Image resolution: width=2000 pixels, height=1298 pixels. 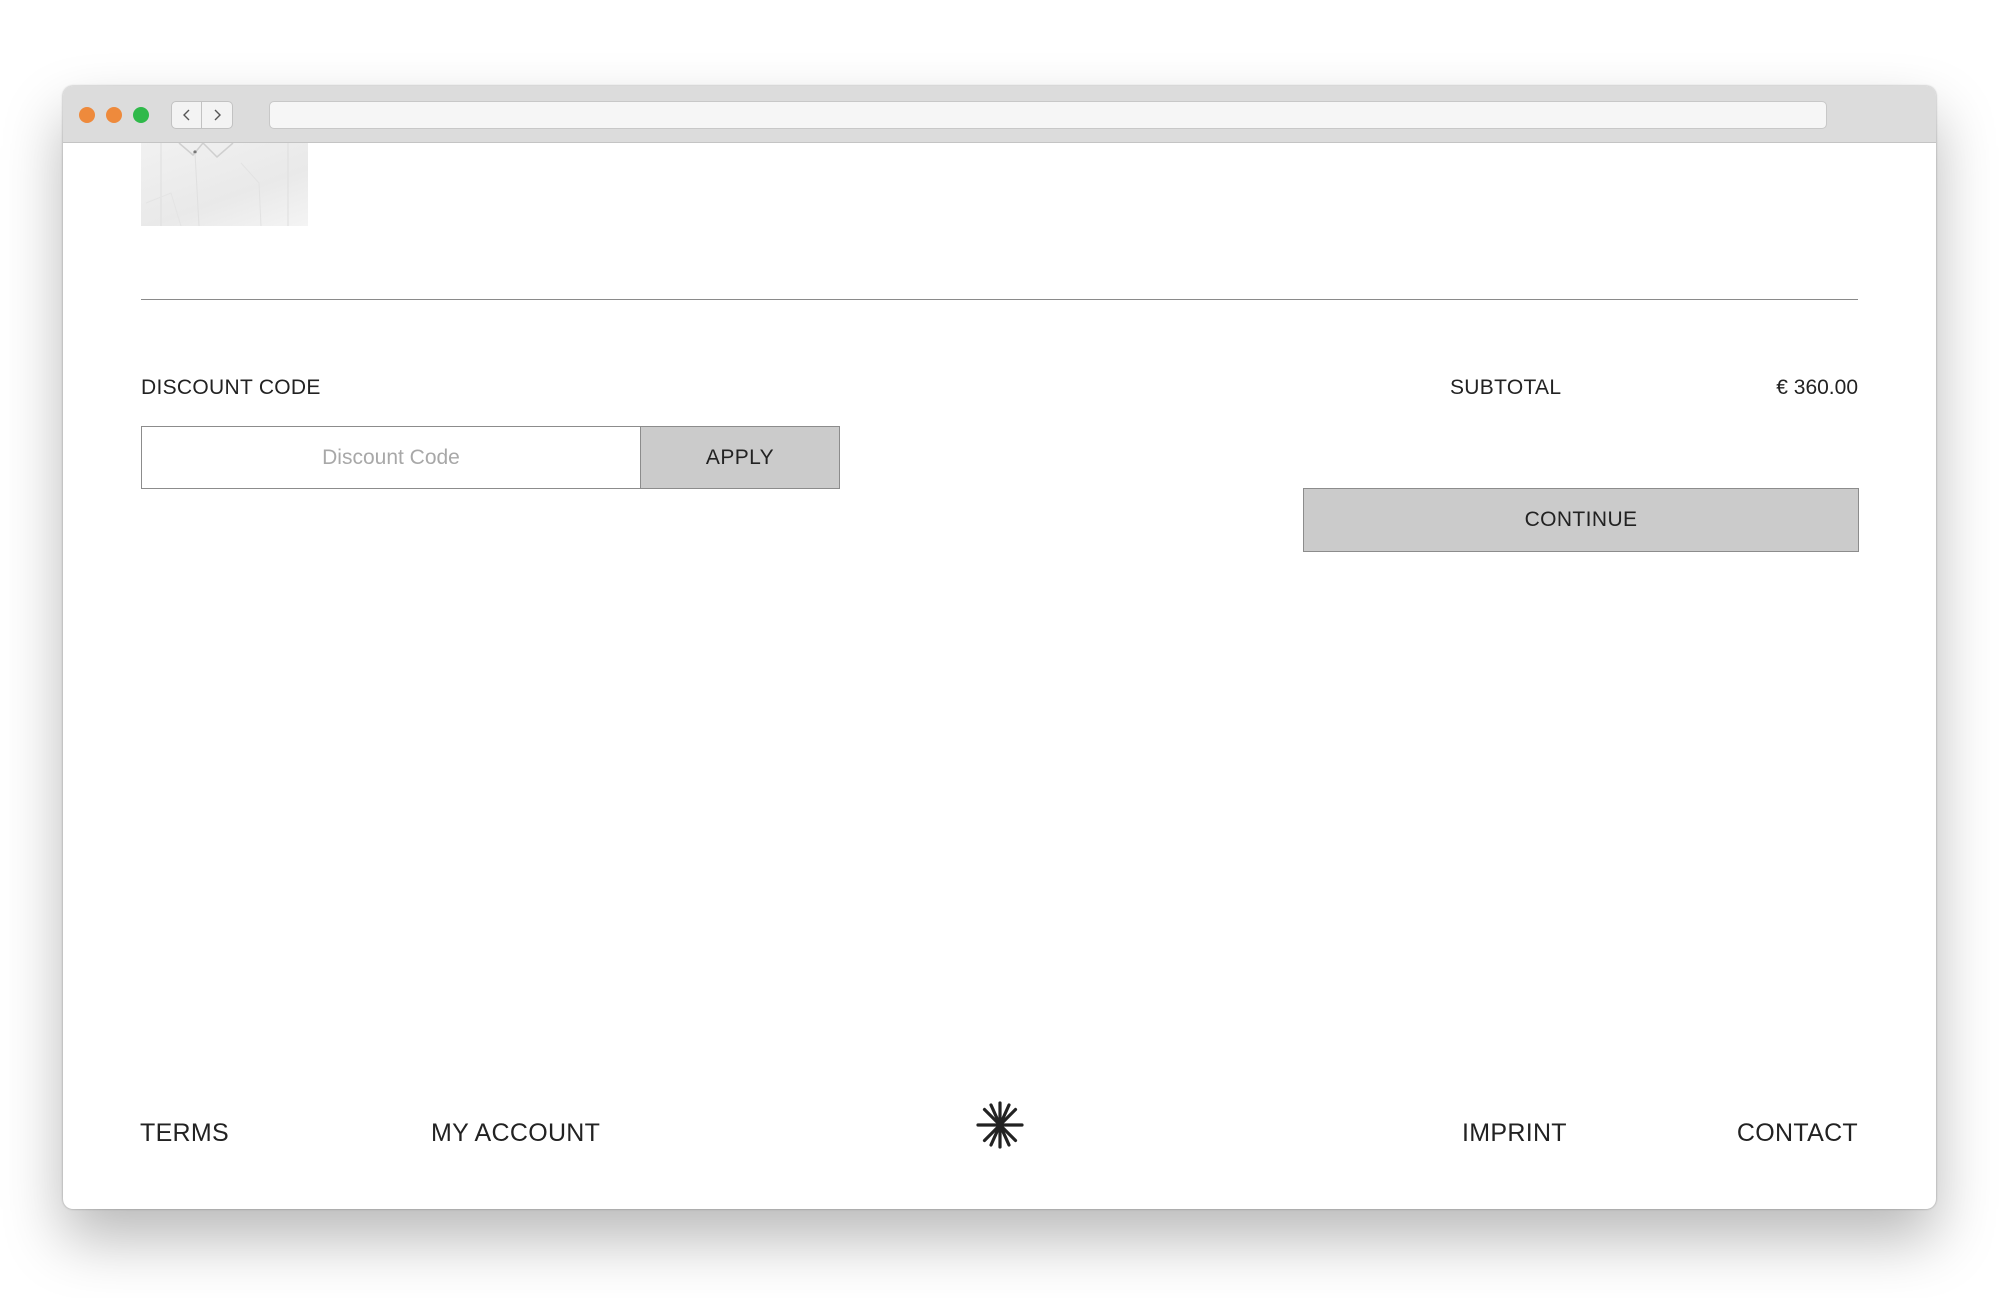 I want to click on discount-code-label: DISCOUNT CODE, so click(x=231, y=387).